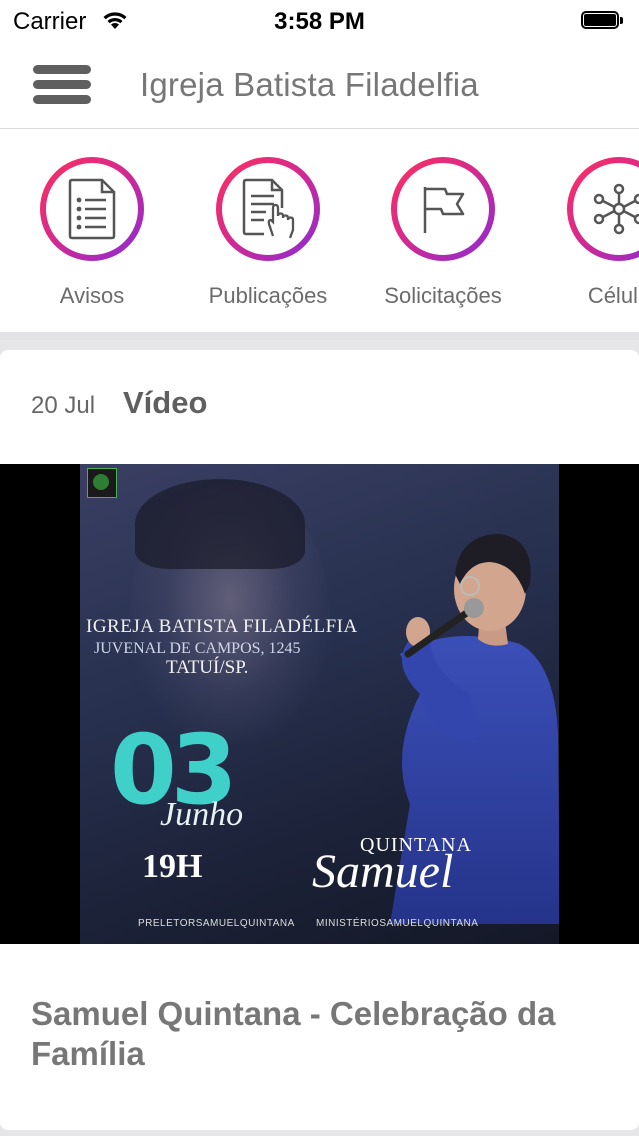 This screenshot has width=639, height=1136. What do you see at coordinates (92, 295) in the screenshot?
I see `shortcut-label: Avisos` at bounding box center [92, 295].